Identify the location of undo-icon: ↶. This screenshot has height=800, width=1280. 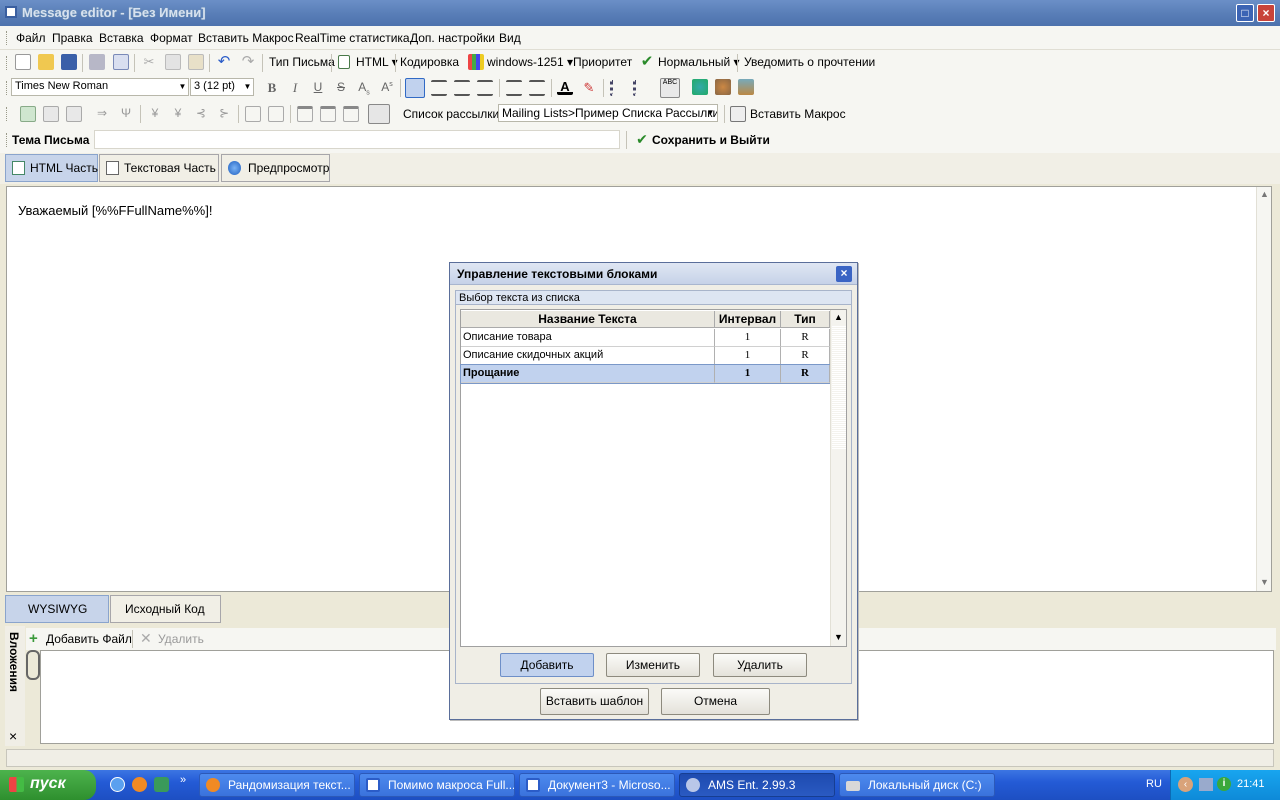
(224, 62).